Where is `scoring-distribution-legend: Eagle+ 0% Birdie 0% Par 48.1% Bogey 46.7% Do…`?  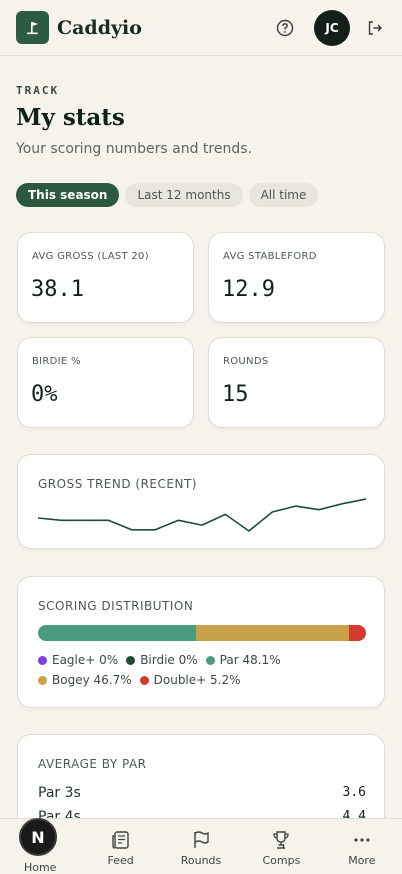 scoring-distribution-legend: Eagle+ 0% Birdie 0% Par 48.1% Bogey 46.7% Do… is located at coordinates (208, 670).